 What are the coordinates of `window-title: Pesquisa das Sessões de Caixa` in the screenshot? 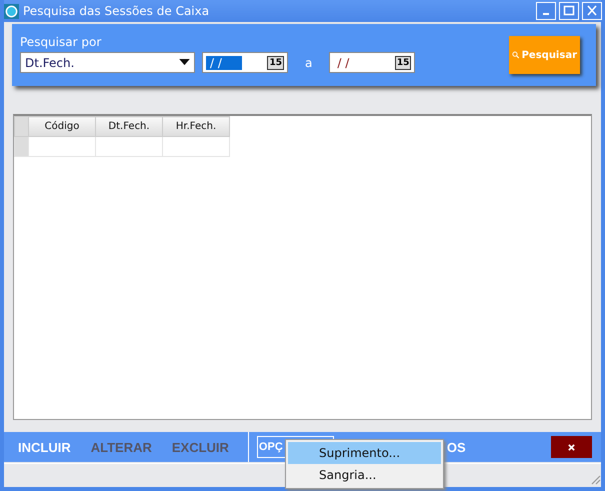 It's located at (116, 11).